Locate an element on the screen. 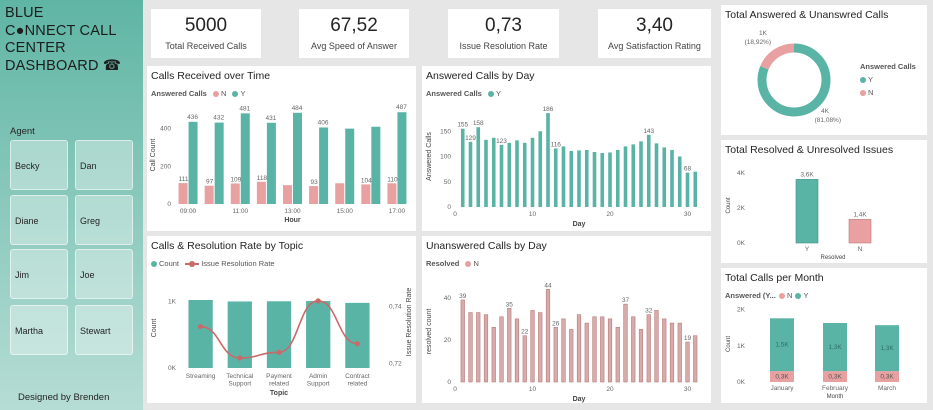 The width and height of the screenshot is (933, 410). donut-label-y: 4K is located at coordinates (825, 111).